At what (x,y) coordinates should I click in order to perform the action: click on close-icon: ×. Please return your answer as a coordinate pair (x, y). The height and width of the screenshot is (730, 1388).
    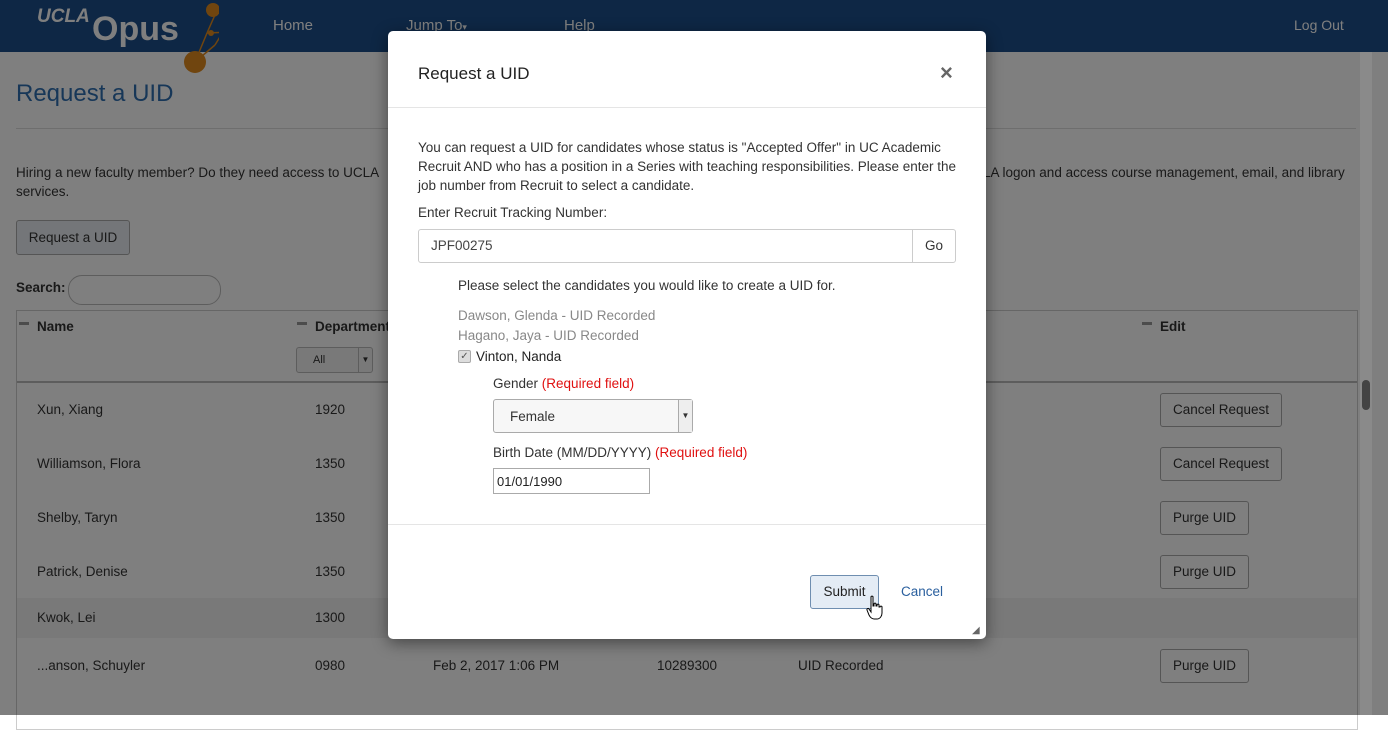
    Looking at the image, I should click on (946, 73).